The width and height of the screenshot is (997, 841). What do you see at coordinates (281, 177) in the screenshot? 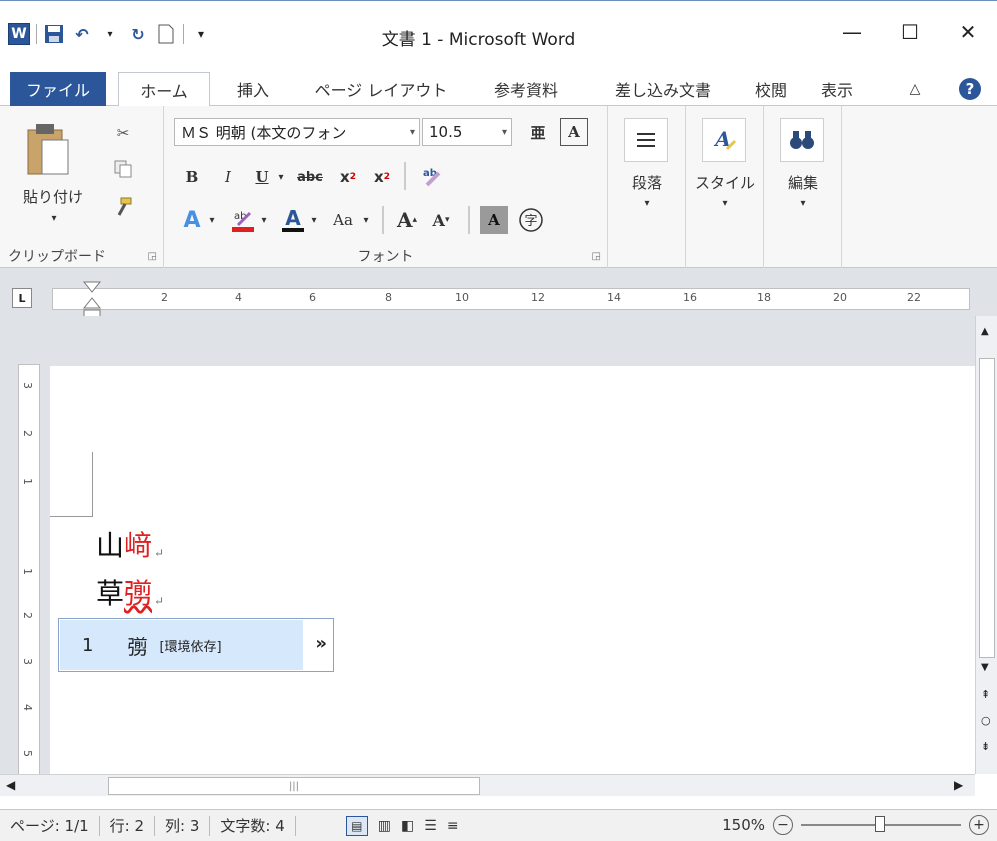
I see `underline-dropdown-icon: ▾` at bounding box center [281, 177].